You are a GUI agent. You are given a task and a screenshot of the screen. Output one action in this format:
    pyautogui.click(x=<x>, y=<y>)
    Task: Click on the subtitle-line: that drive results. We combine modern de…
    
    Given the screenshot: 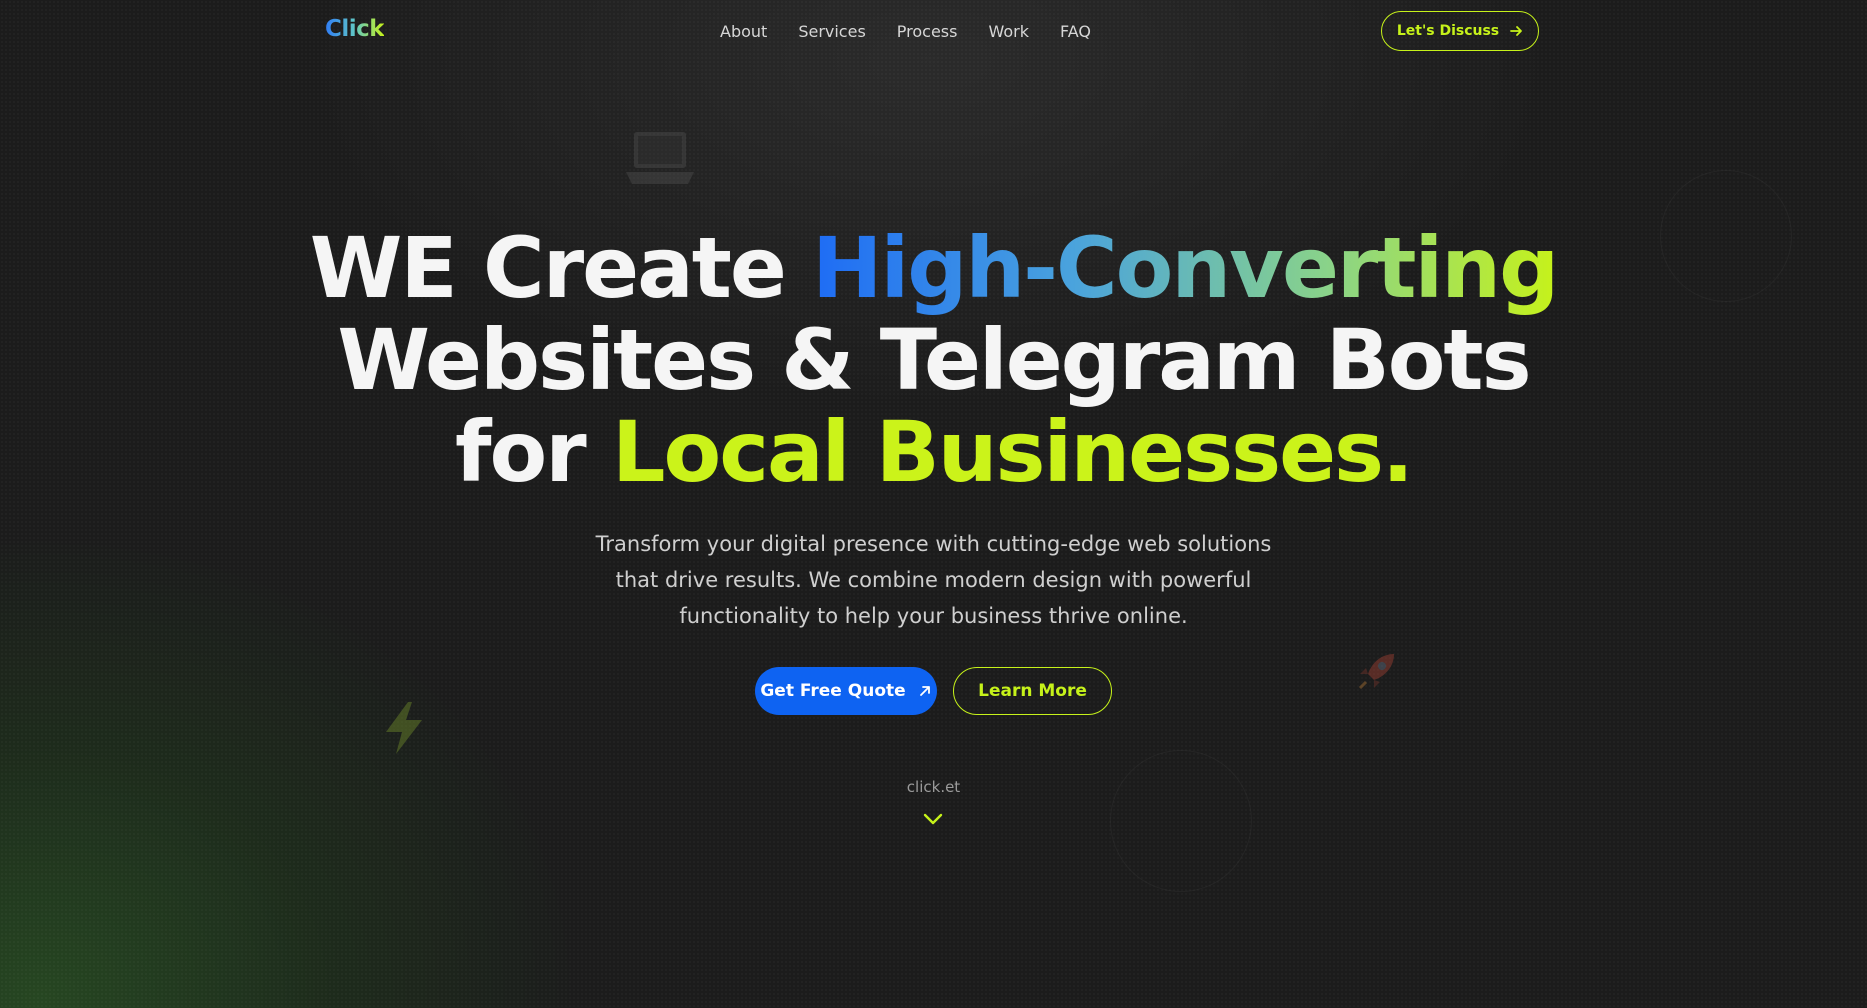 What is the action you would take?
    pyautogui.click(x=933, y=580)
    